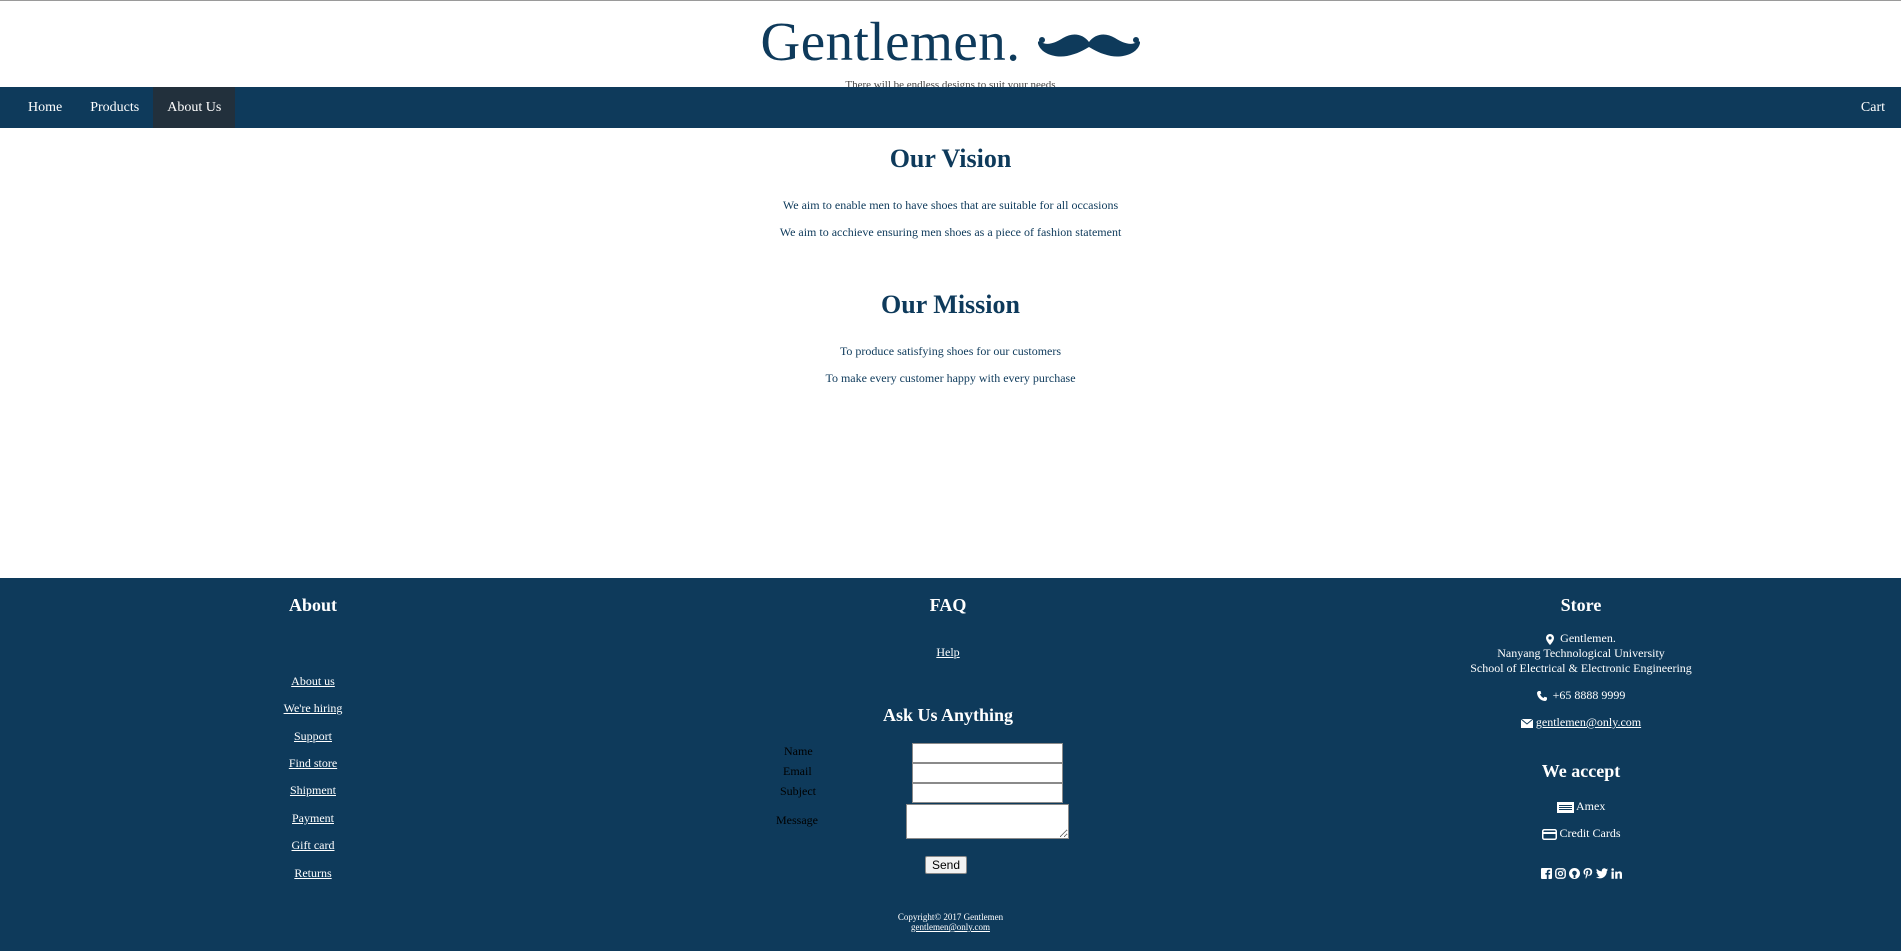 Image resolution: width=1901 pixels, height=952 pixels. I want to click on footer-link-support: Support, so click(313, 736).